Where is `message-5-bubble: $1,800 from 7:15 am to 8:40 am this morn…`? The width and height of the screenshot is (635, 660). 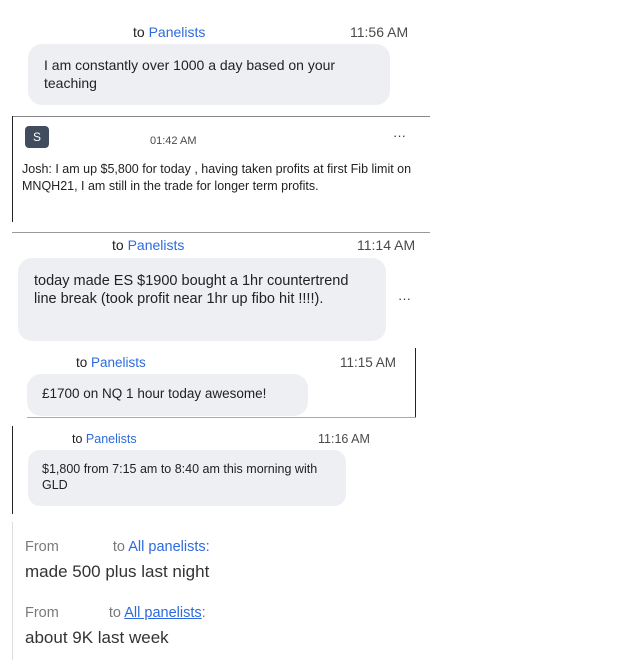
message-5-bubble: $1,800 from 7:15 am to 8:40 am this morn… is located at coordinates (187, 478).